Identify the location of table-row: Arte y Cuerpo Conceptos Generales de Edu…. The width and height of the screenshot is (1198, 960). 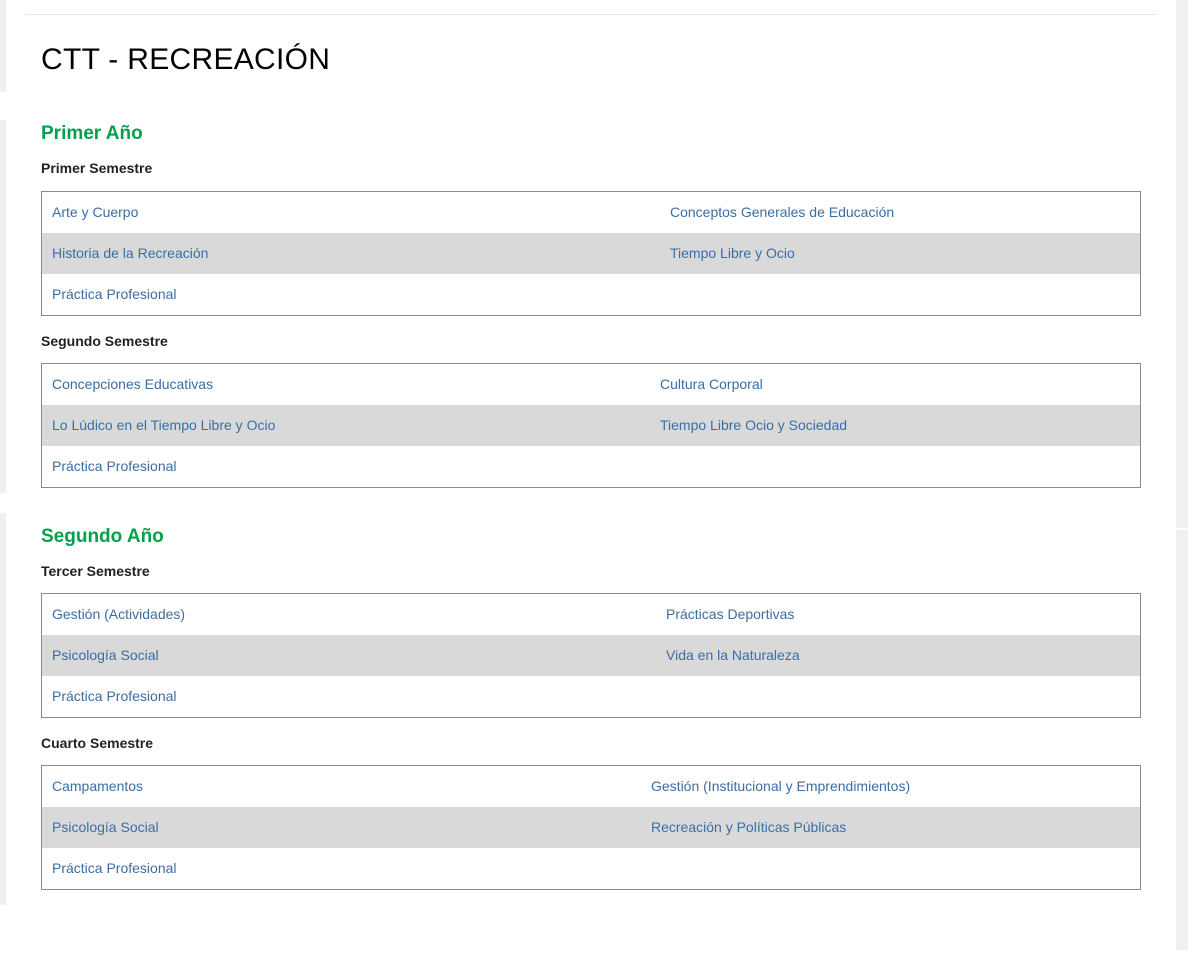
(591, 212).